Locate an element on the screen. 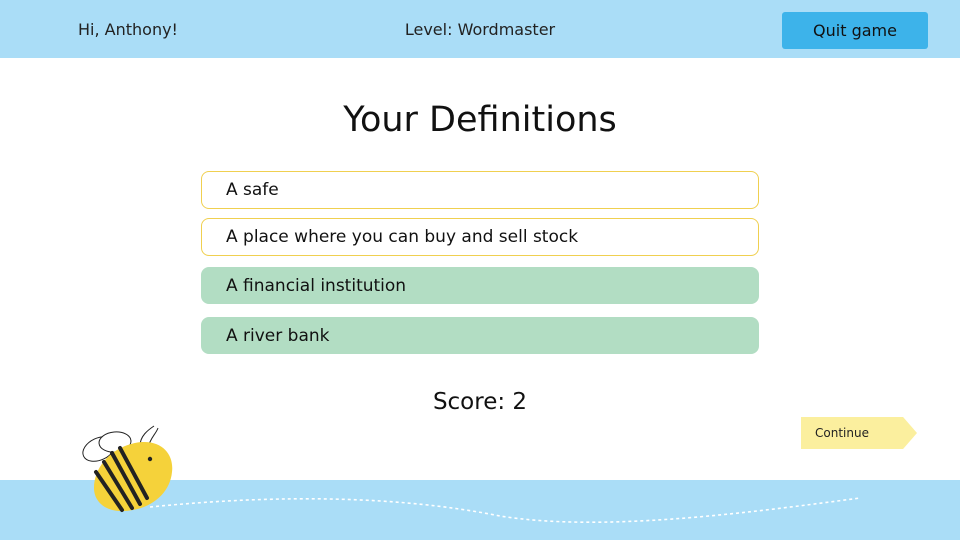 The width and height of the screenshot is (960, 540). definition-option-stock-market: A place where you can buy and sell stock is located at coordinates (480, 237).